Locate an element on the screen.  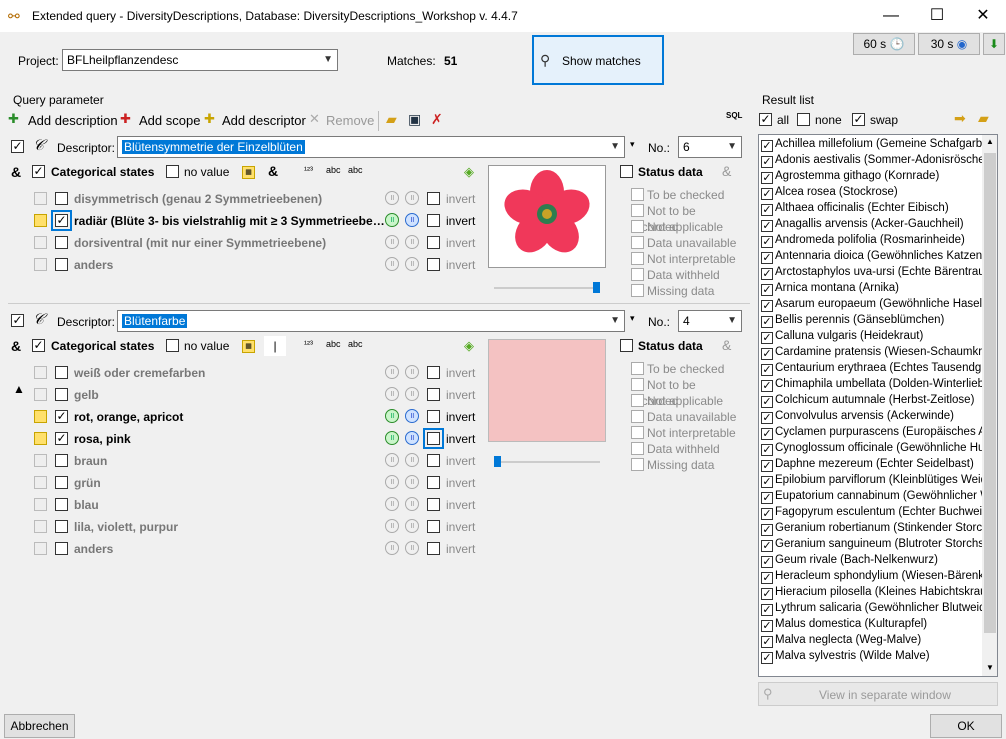
result-list-item: Centaurium erythraea (Echtes Tausendgüld is located at coordinates (872, 368).